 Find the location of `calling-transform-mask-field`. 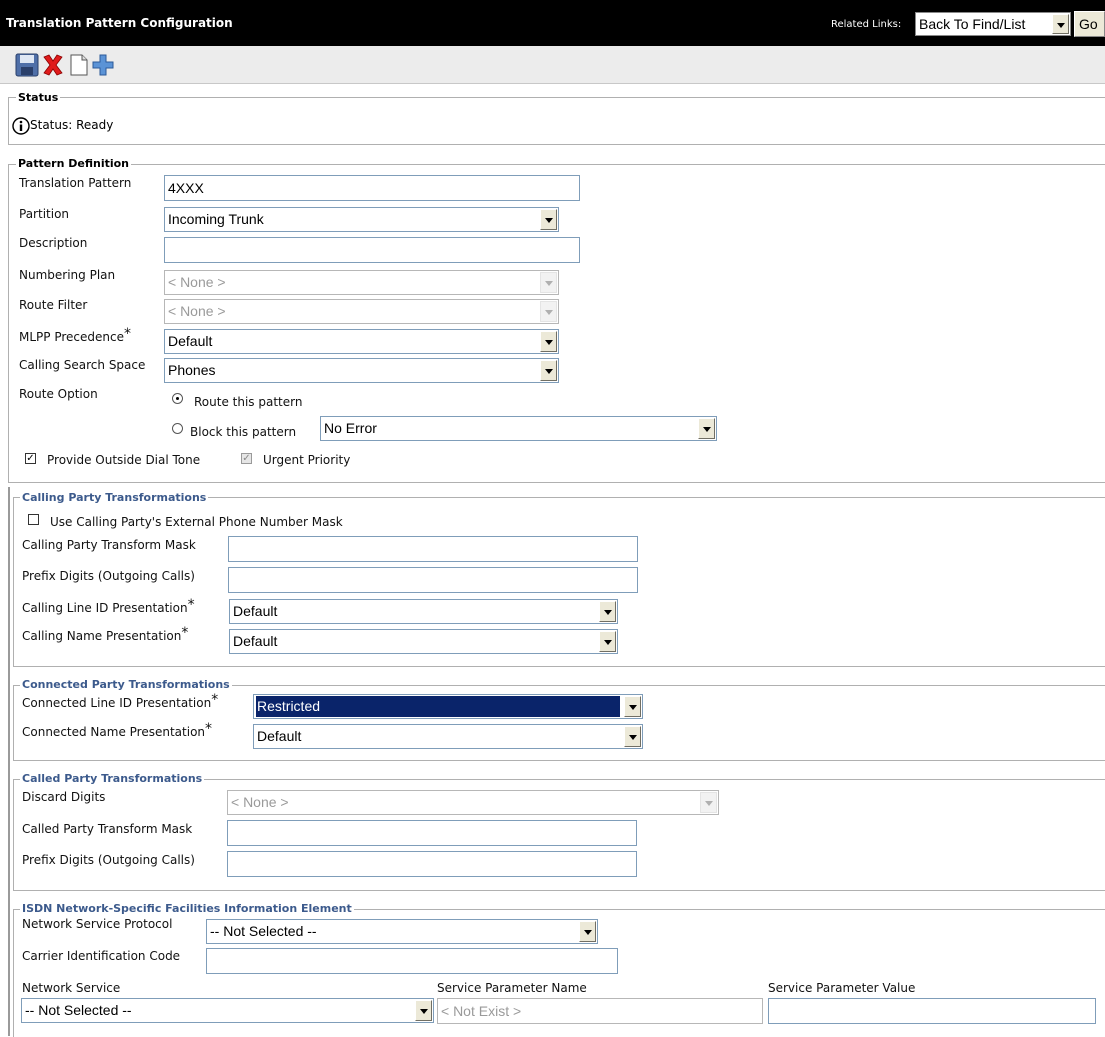

calling-transform-mask-field is located at coordinates (433, 549).